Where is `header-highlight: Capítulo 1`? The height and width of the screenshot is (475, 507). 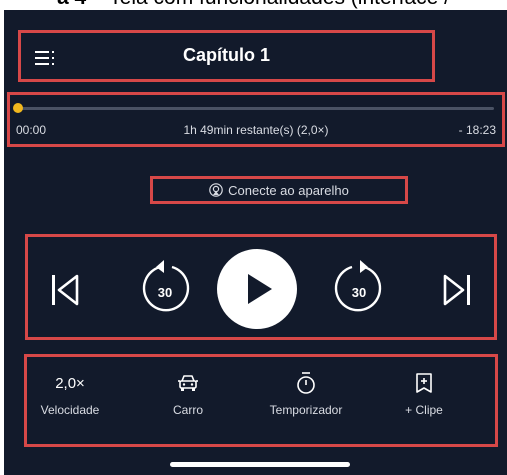 header-highlight: Capítulo 1 is located at coordinates (226, 56).